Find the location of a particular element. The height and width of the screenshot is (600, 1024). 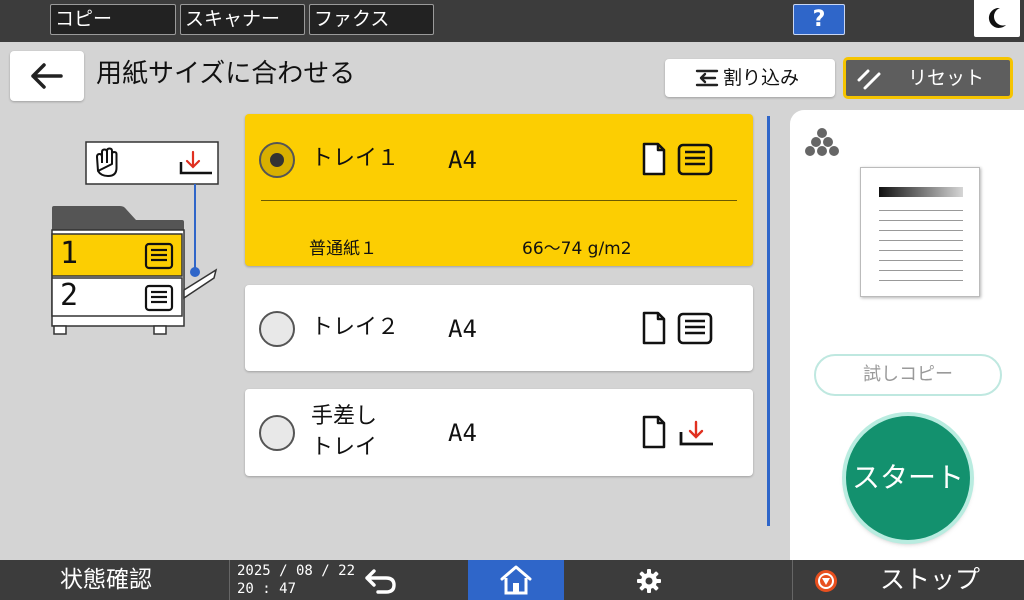

tray-2-name: トレイ２ is located at coordinates (355, 327).